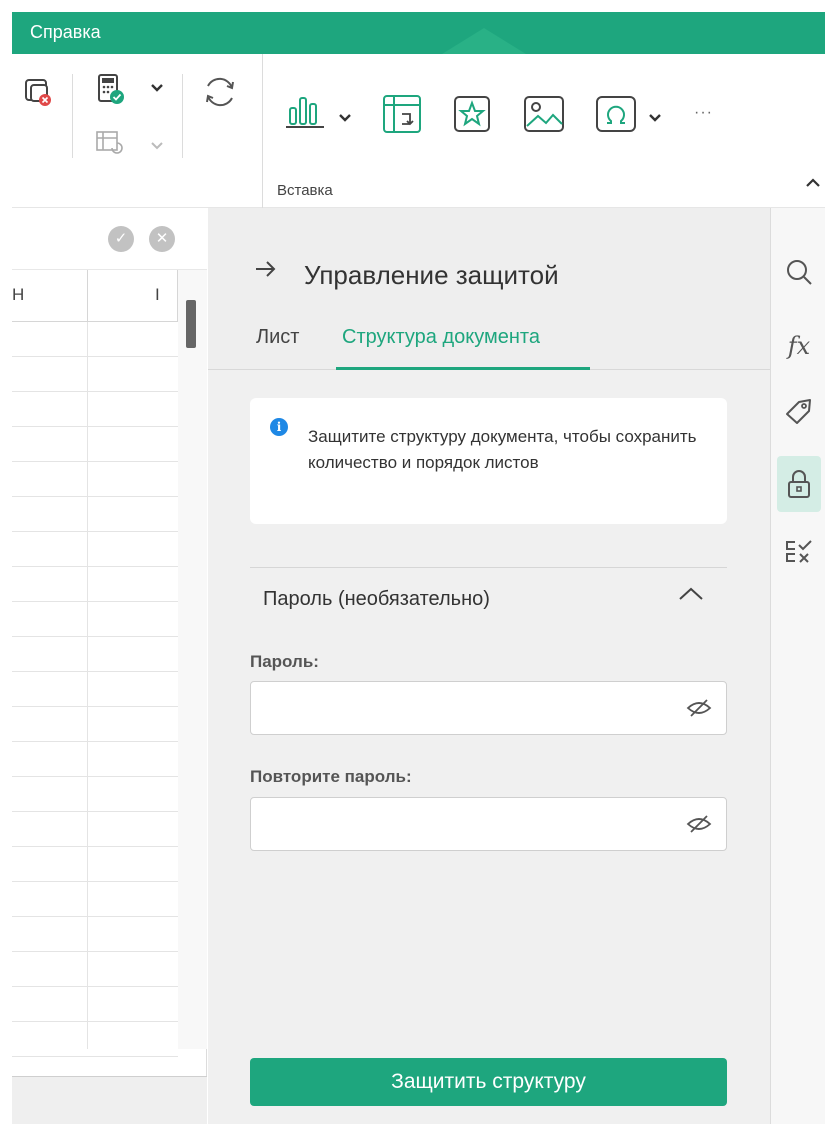 This screenshot has height=1124, width=825. What do you see at coordinates (18, 294) in the screenshot?
I see `column-header-label: H` at bounding box center [18, 294].